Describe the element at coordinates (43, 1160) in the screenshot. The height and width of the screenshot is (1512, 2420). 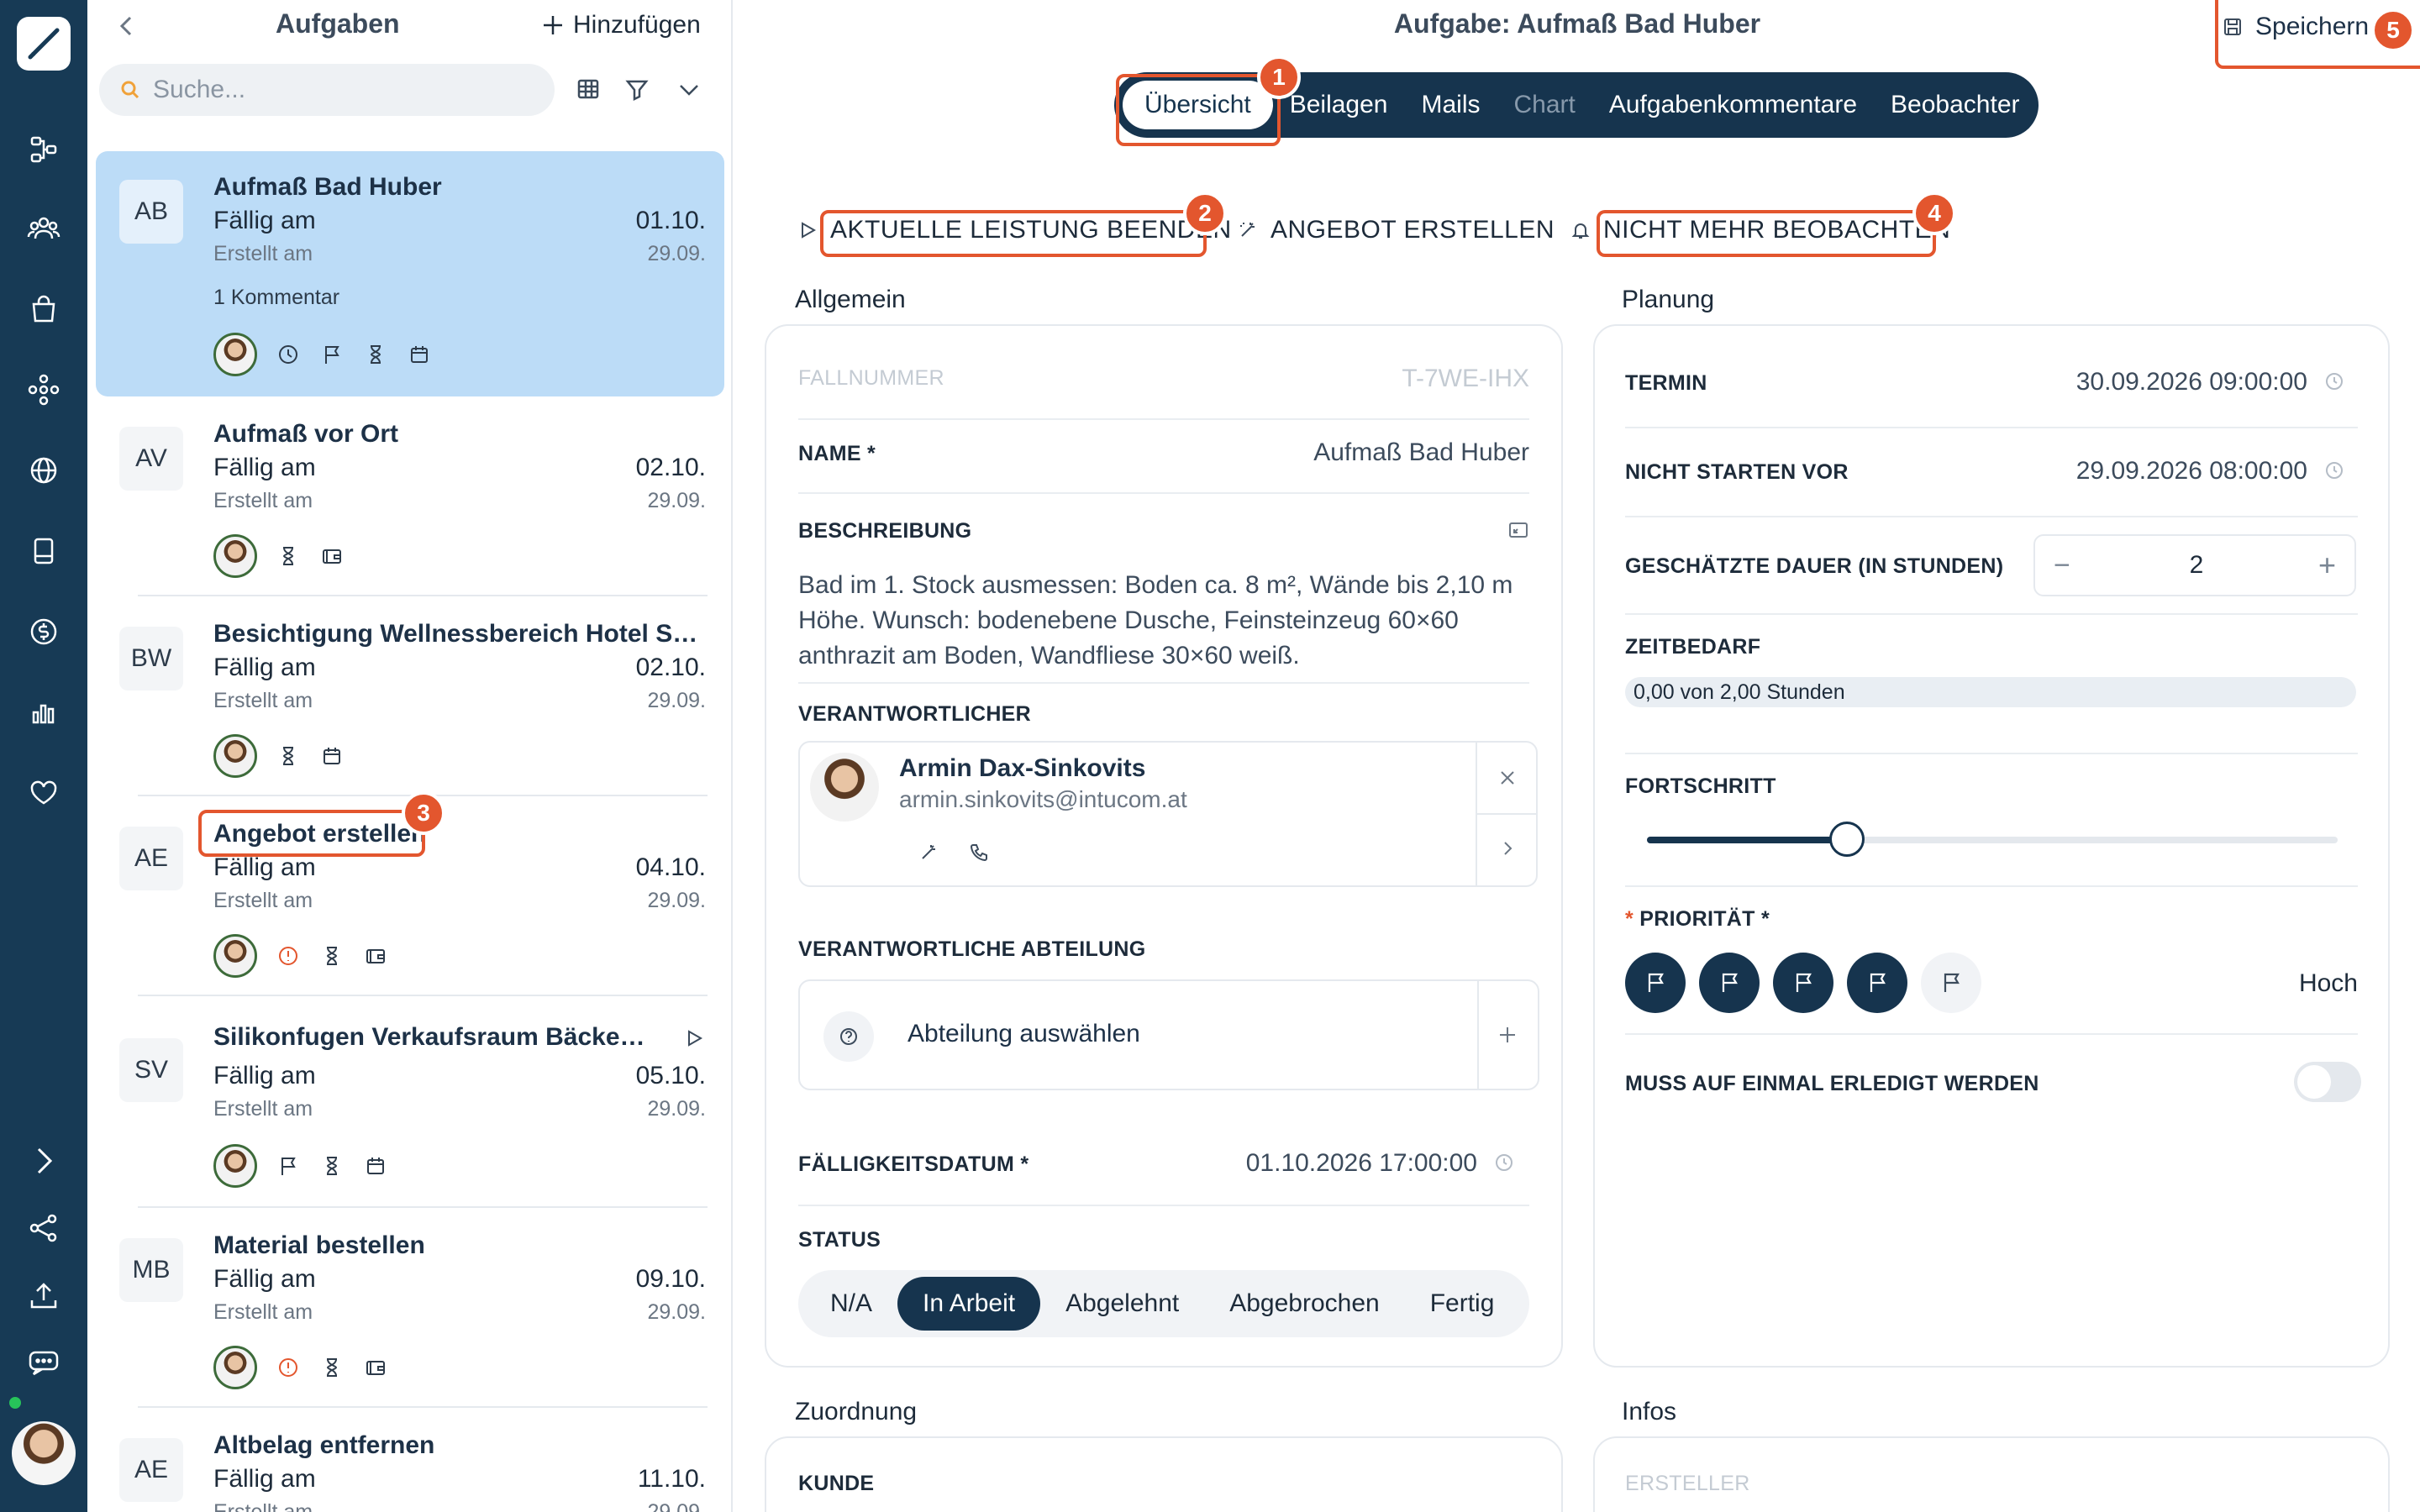
I see `expand-chevron-icon` at that location.